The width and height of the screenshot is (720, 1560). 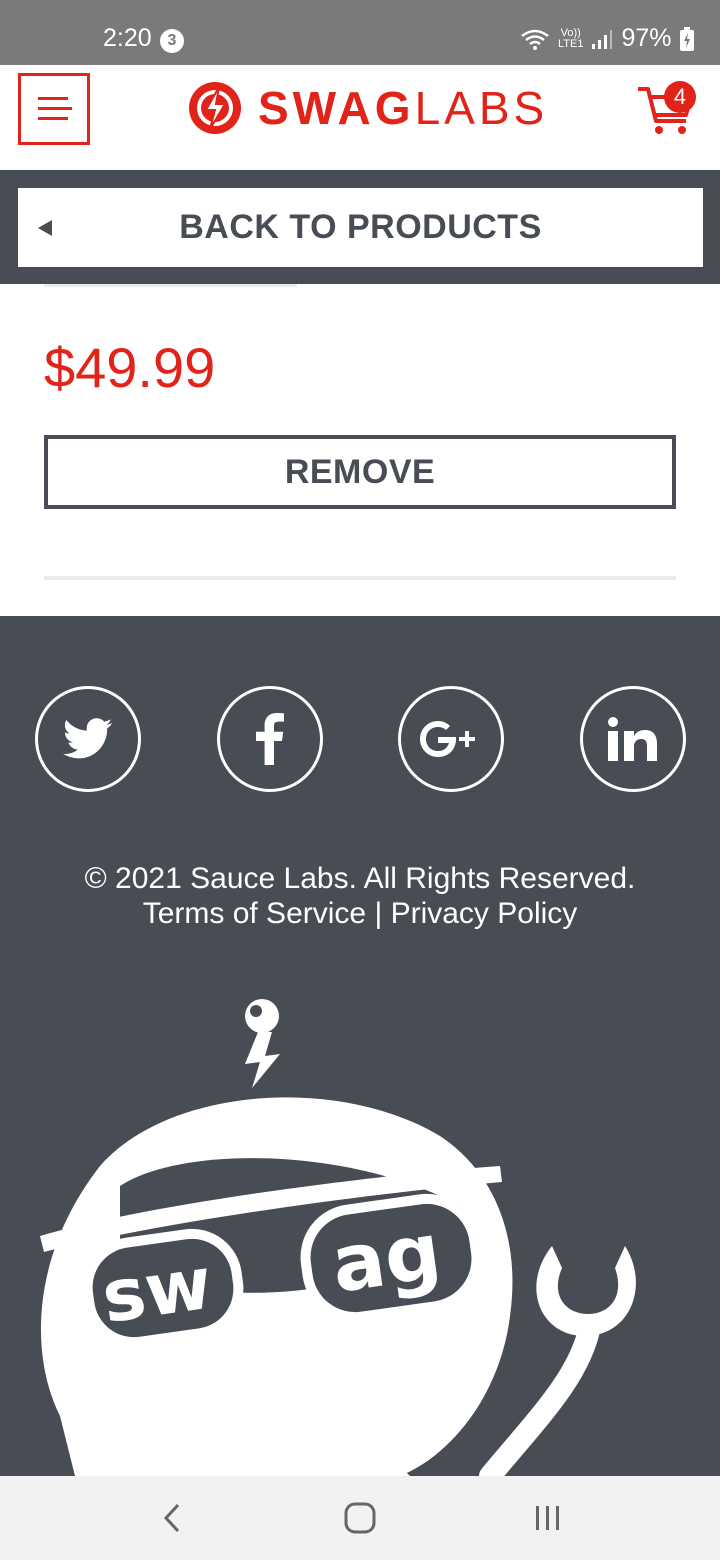 I want to click on signal-icon, so click(x=602, y=39).